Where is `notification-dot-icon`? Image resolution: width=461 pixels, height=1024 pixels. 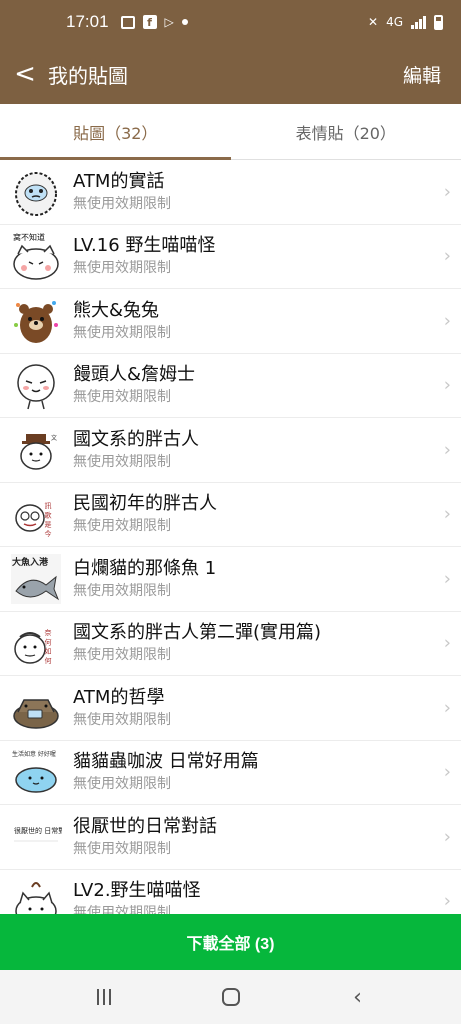
notification-dot-icon is located at coordinates (184, 22).